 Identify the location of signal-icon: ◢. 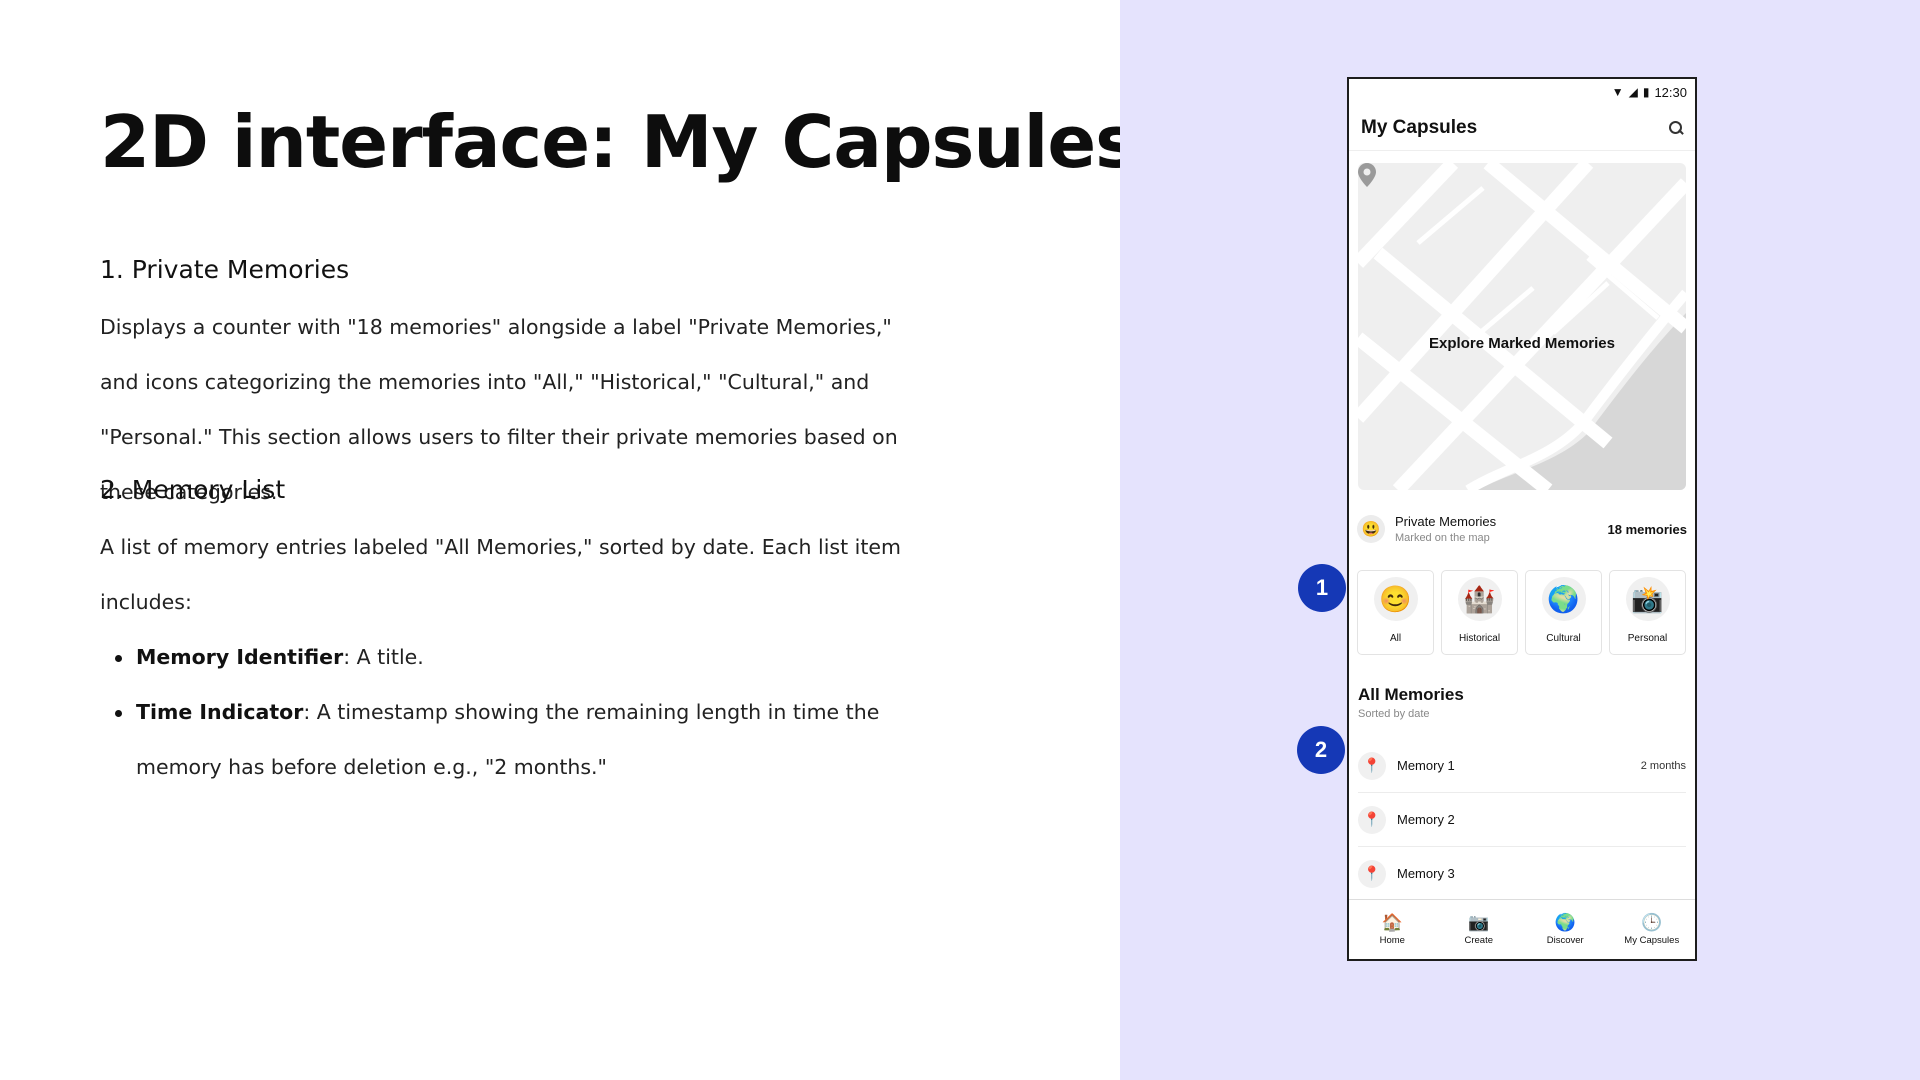
(1633, 92).